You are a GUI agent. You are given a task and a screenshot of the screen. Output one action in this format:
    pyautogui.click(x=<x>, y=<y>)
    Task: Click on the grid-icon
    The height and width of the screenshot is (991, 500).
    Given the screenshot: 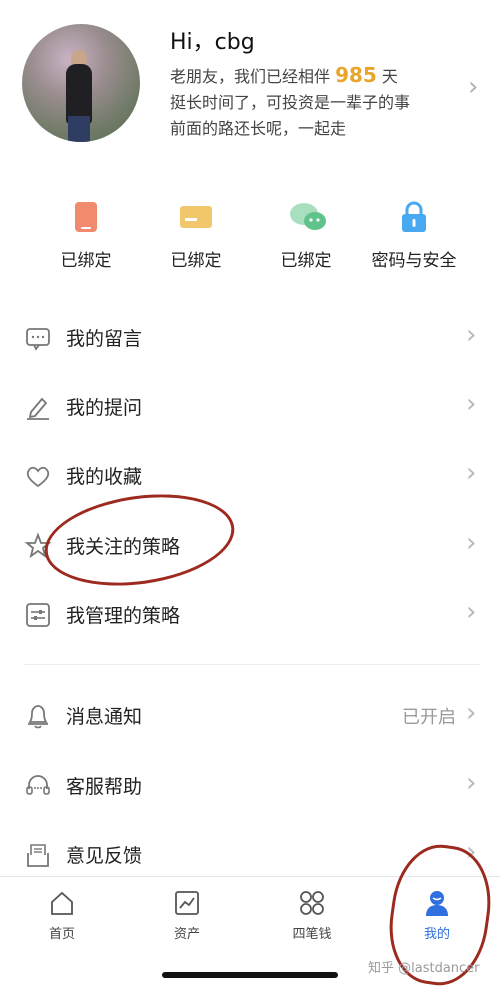 What is the action you would take?
    pyautogui.click(x=312, y=903)
    